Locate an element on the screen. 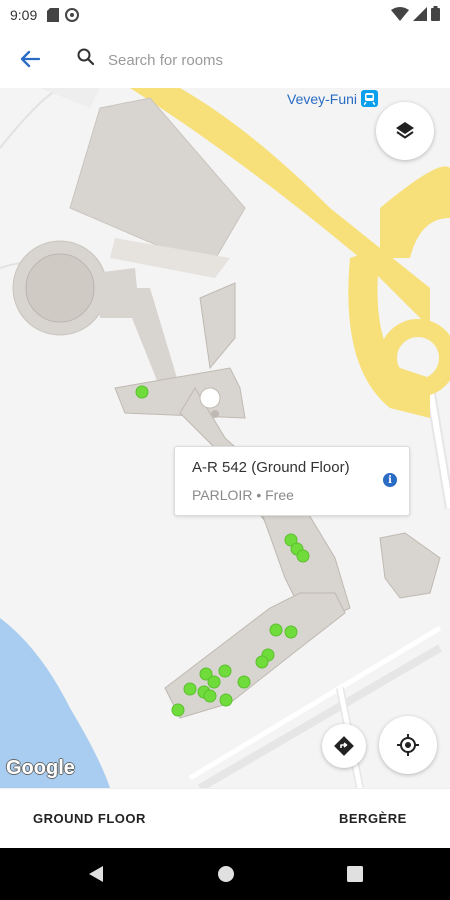  station-name: Vevey-Funi is located at coordinates (322, 98).